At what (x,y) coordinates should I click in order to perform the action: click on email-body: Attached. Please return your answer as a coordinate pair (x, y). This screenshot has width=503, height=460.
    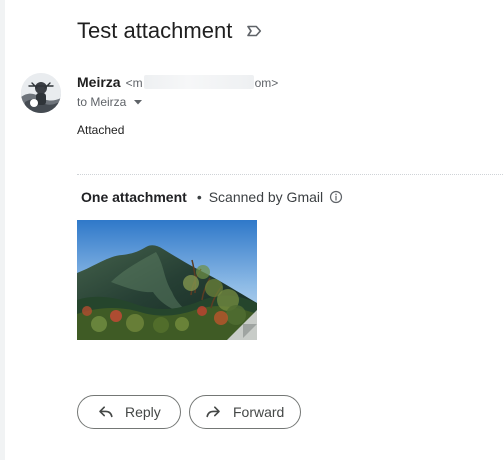
    Looking at the image, I should click on (101, 130).